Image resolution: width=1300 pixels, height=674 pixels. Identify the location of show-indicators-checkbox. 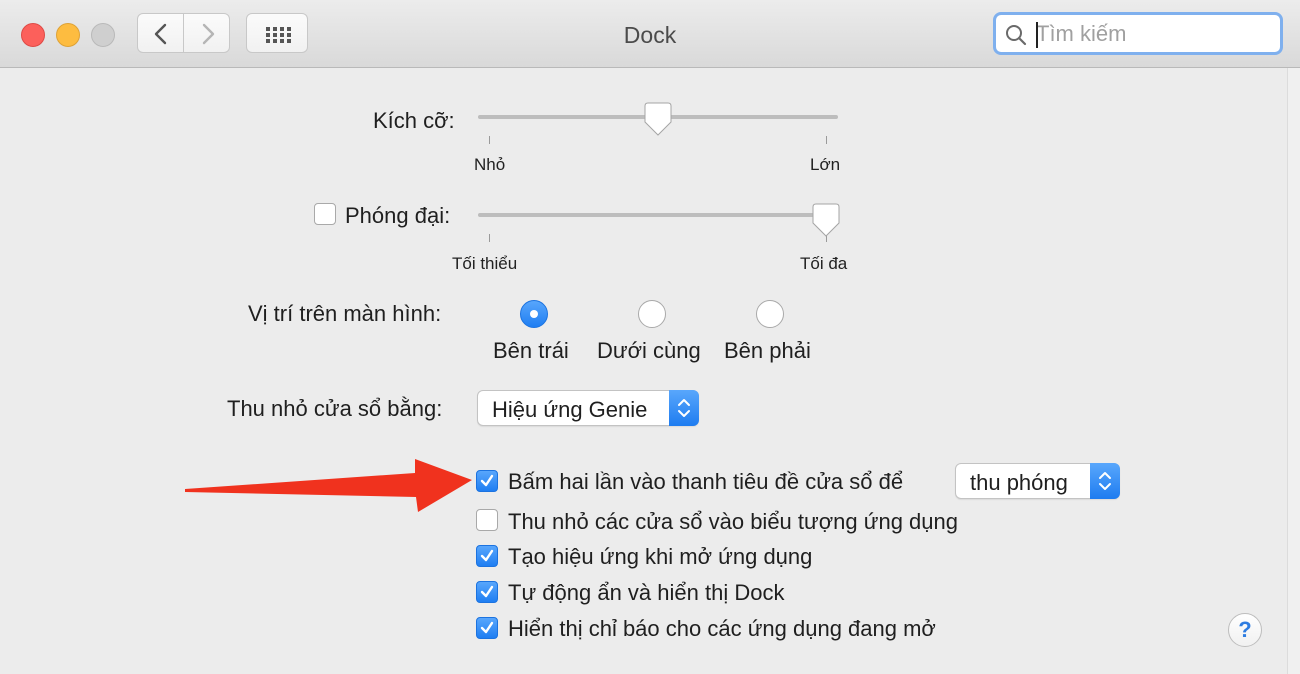
(487, 628).